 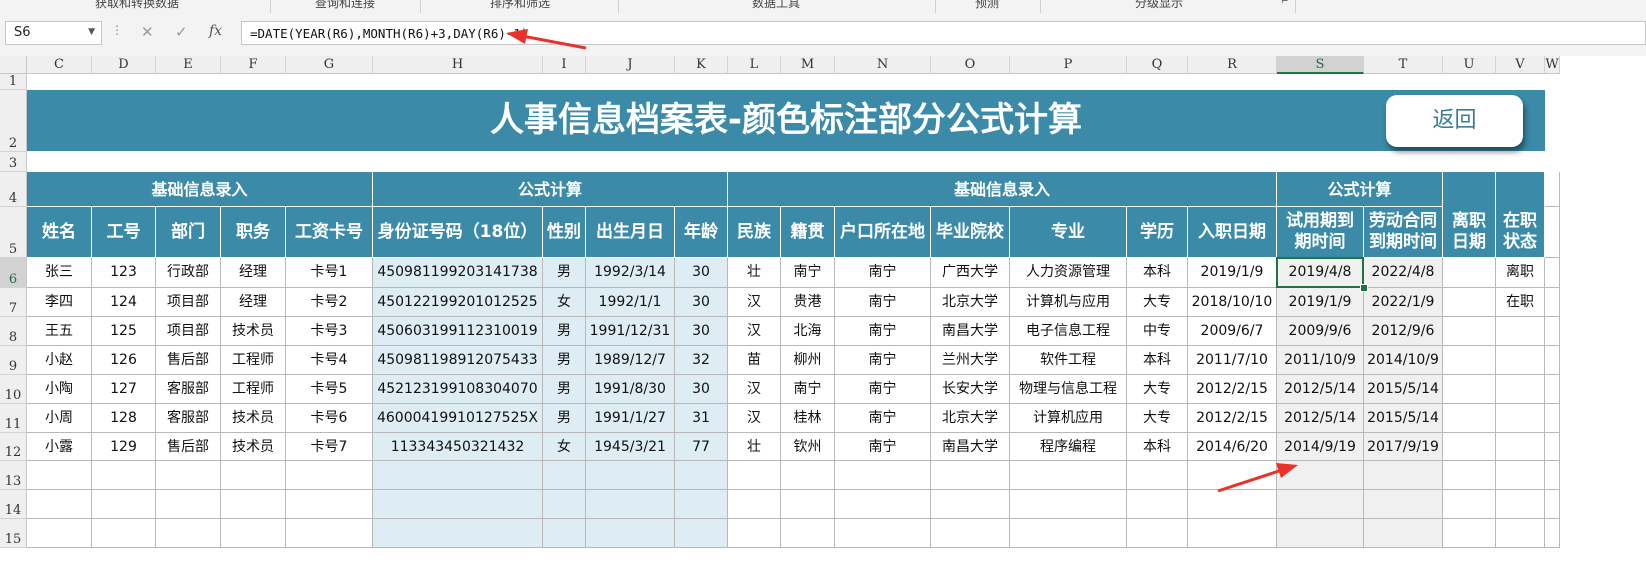 I want to click on arrow-icon-result, so click(x=1257, y=478).